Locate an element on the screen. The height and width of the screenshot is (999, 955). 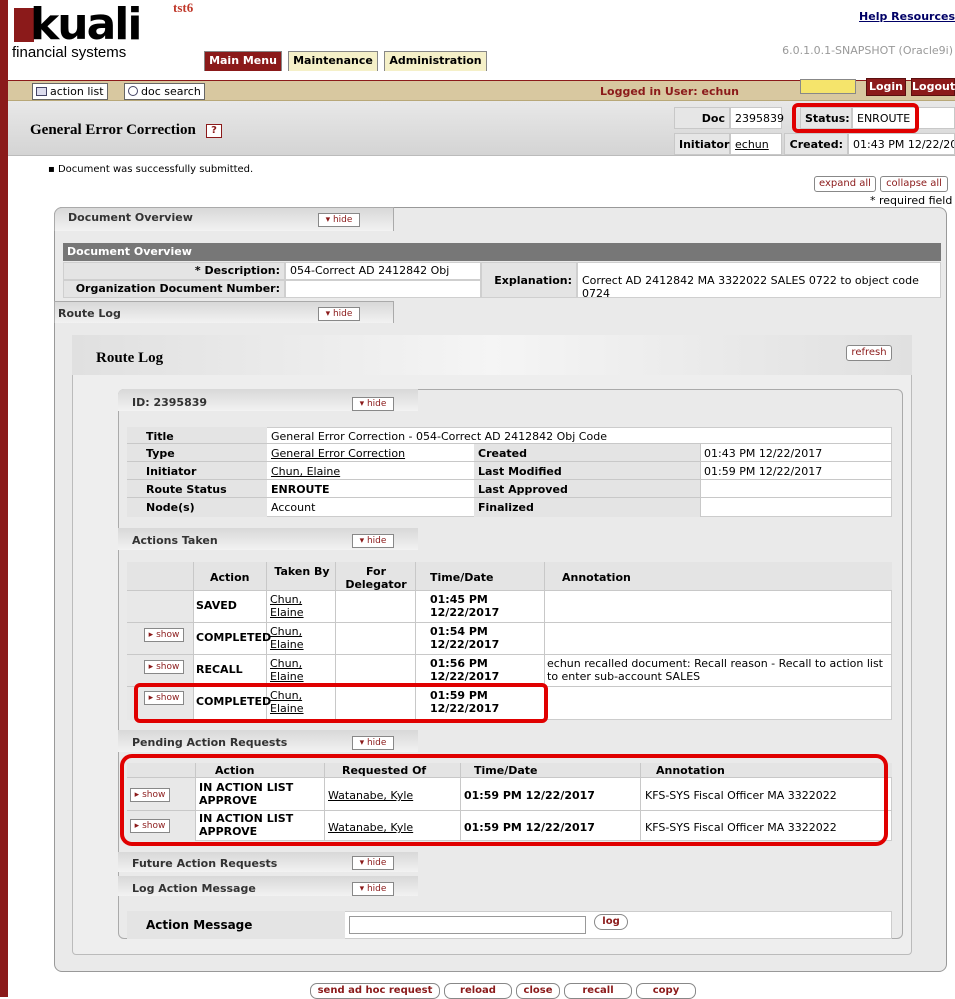
org-doc-number-label: Organization Document Number: is located at coordinates (174, 289).